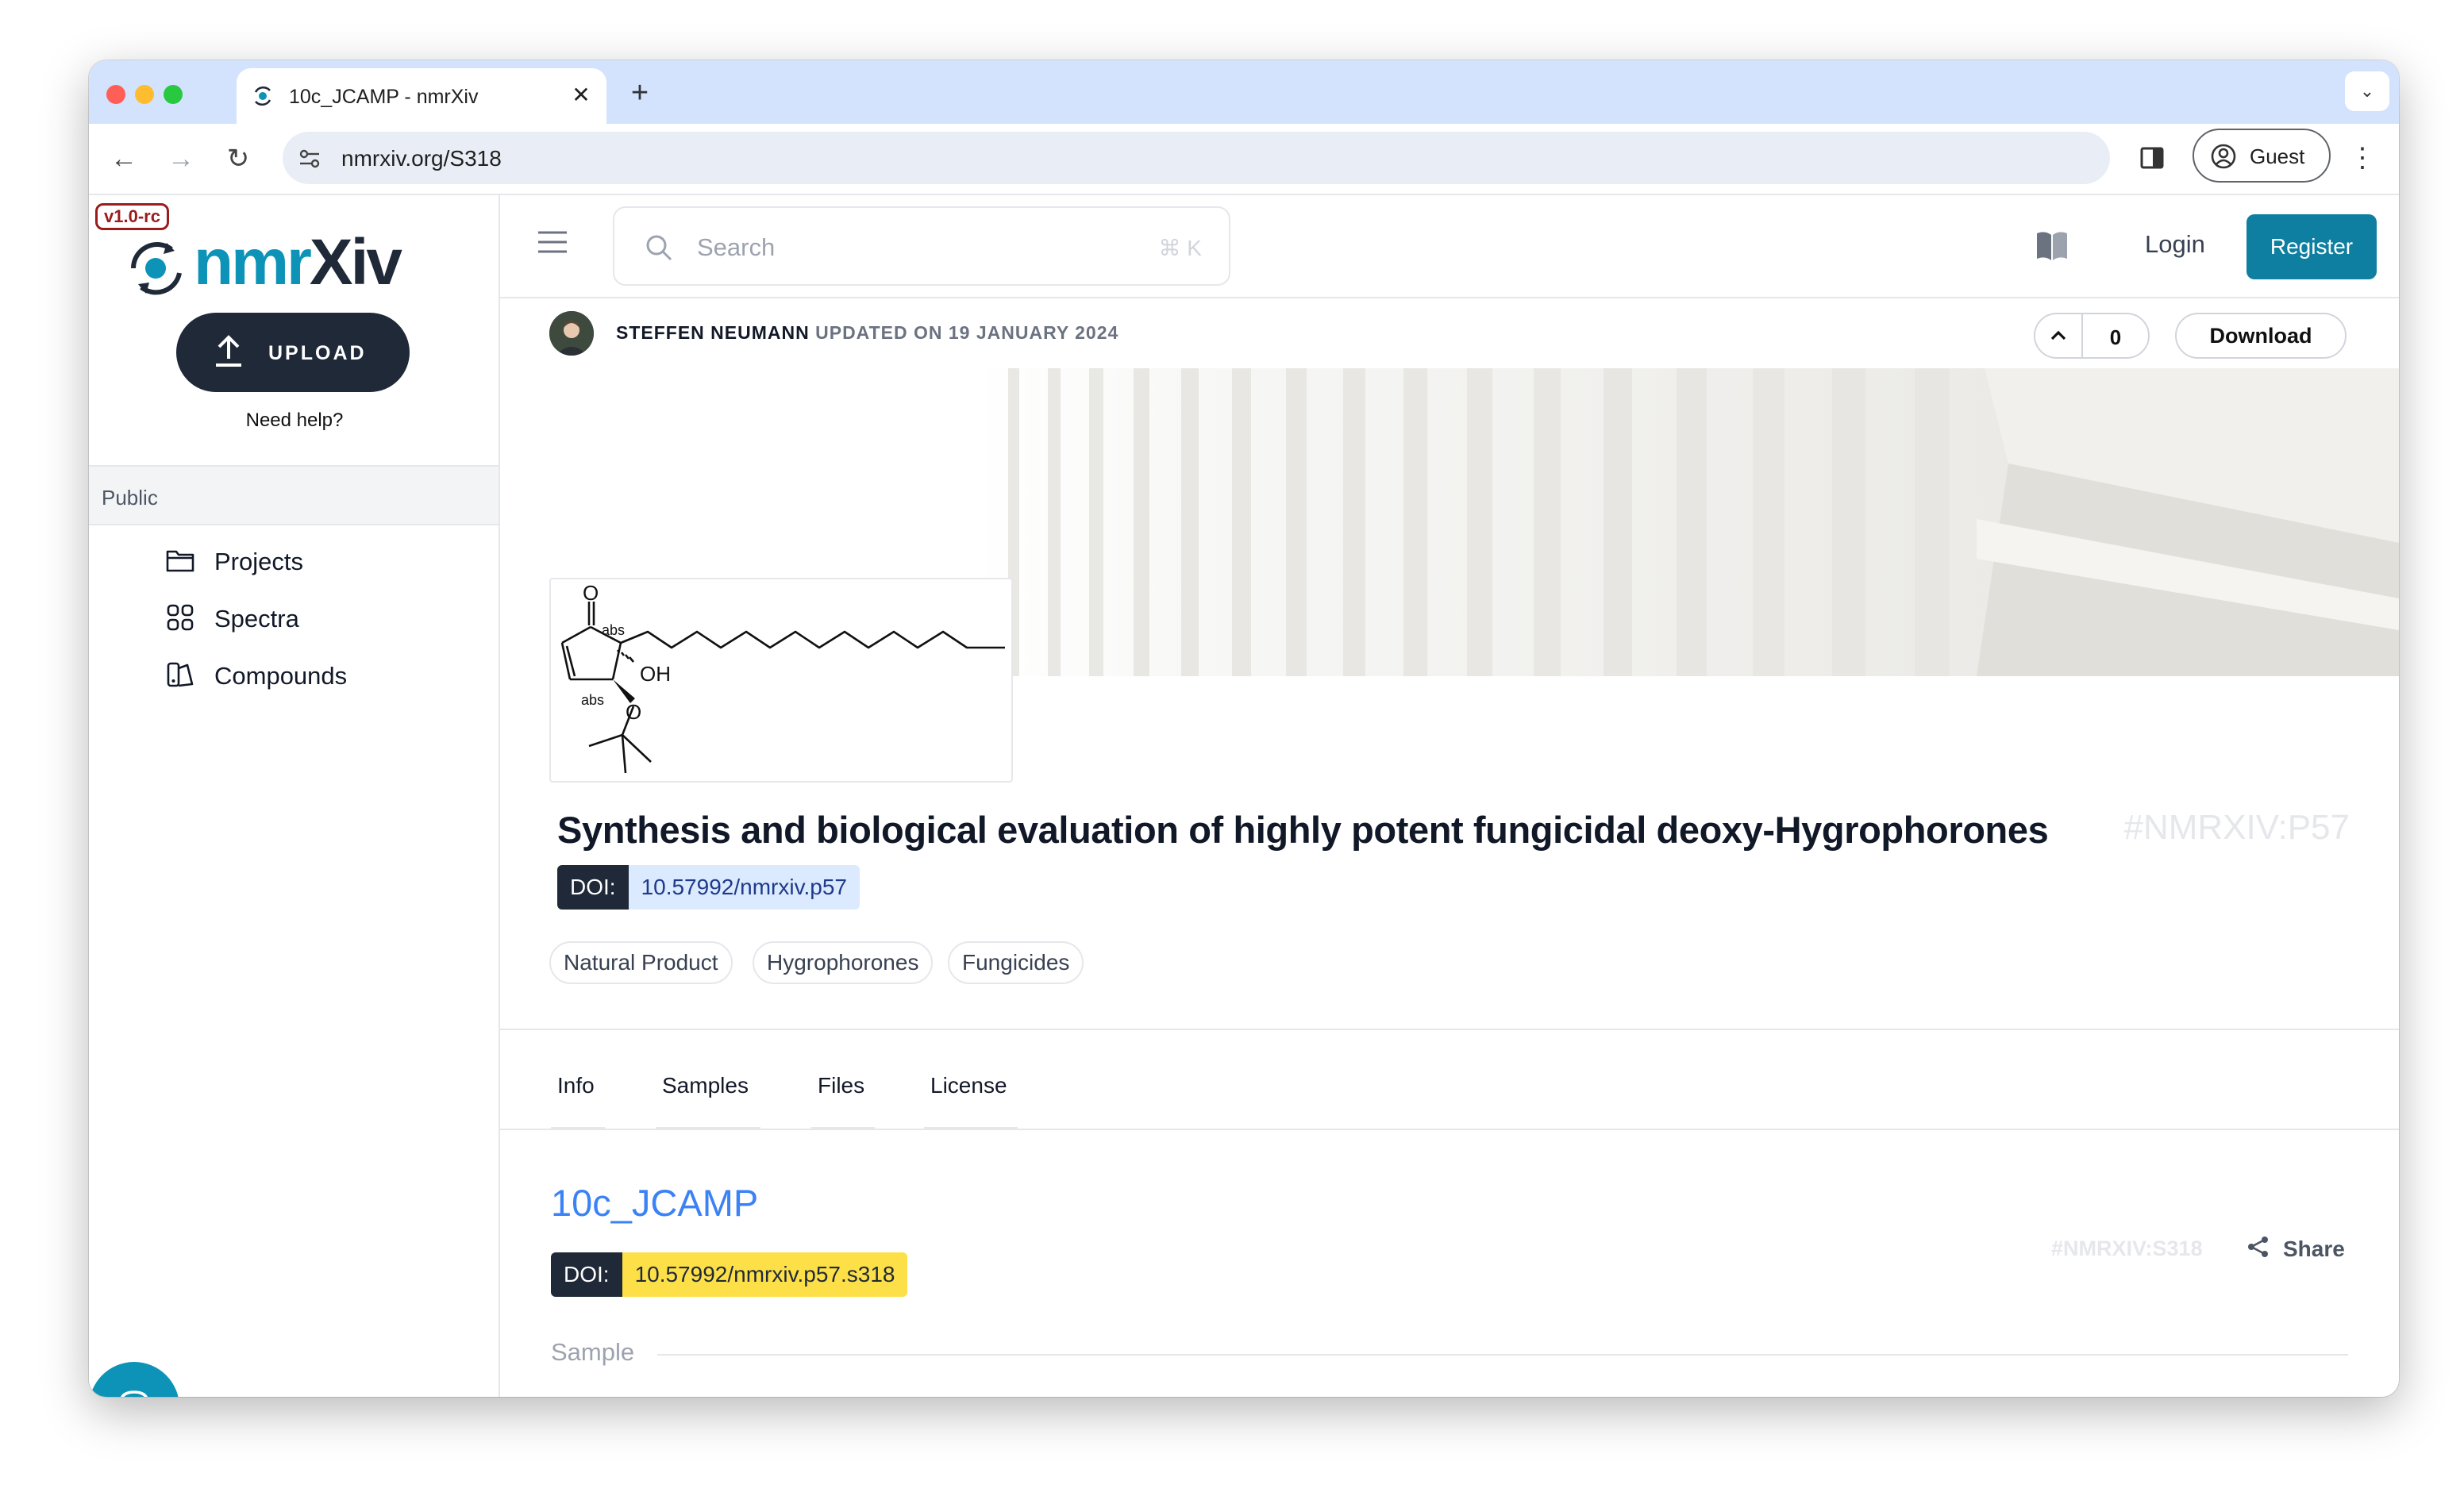  I want to click on hamburger-menu-icon, so click(552, 242).